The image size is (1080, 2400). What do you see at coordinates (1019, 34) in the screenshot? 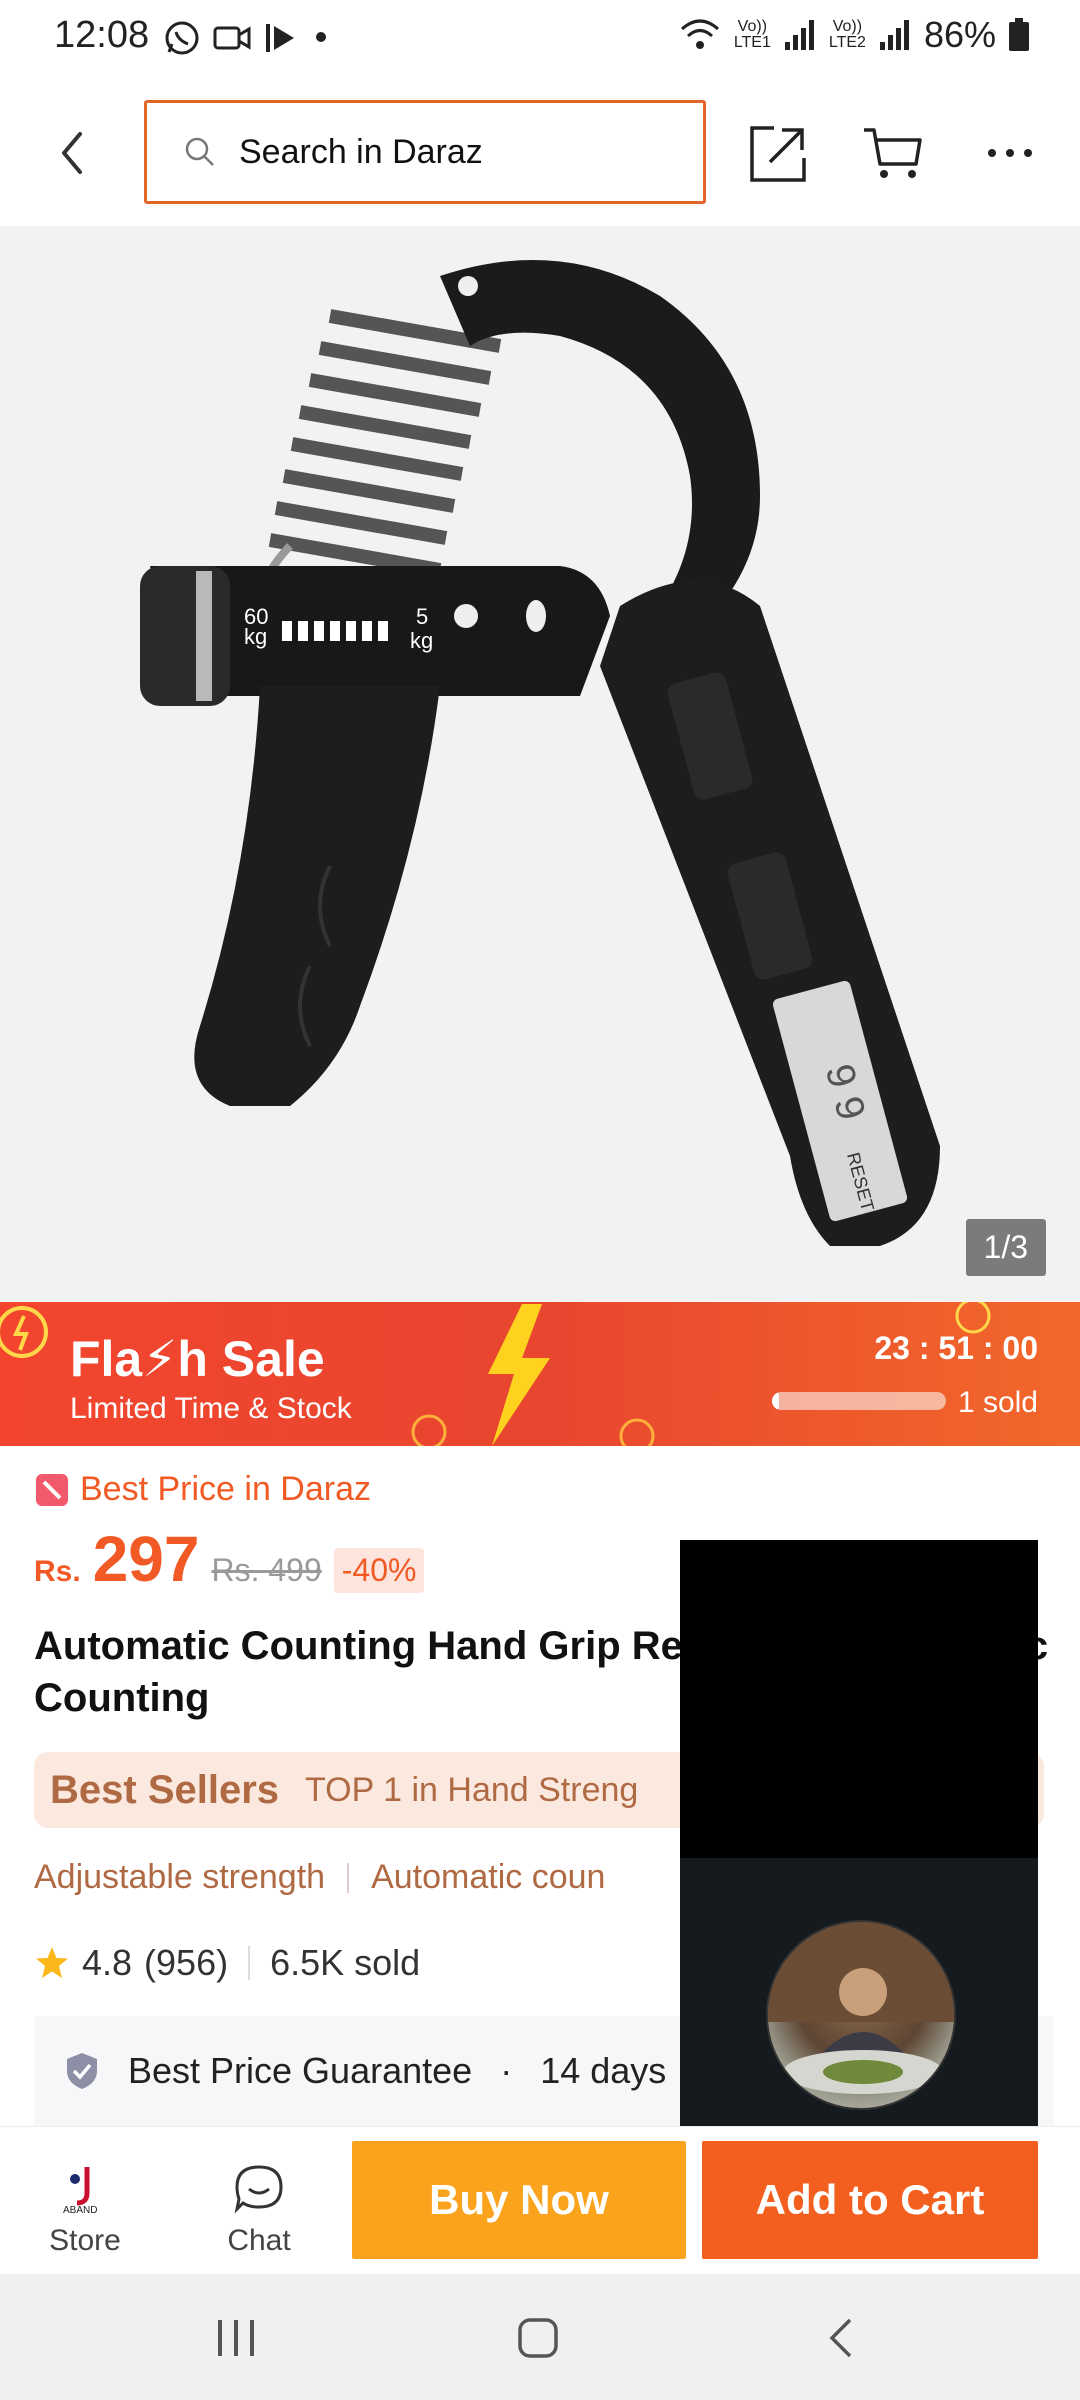
I see `battery-icon` at bounding box center [1019, 34].